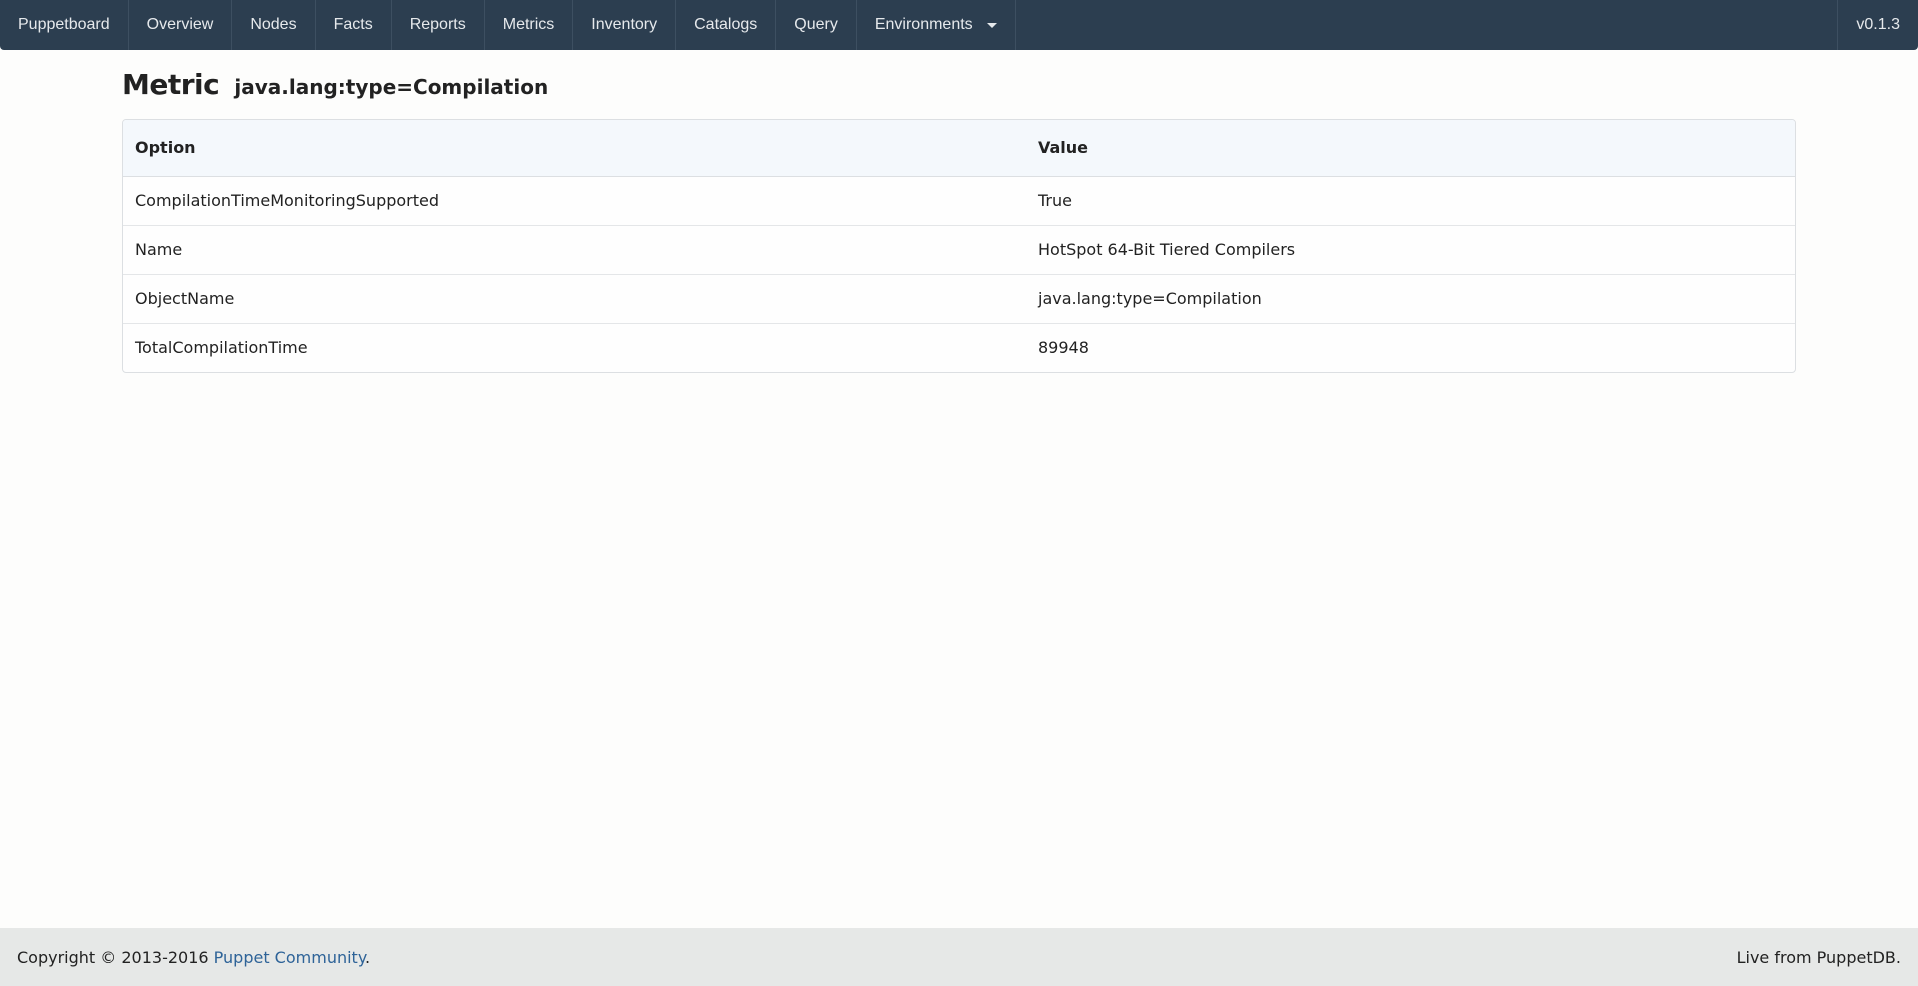 The height and width of the screenshot is (986, 1918). What do you see at coordinates (529, 25) in the screenshot?
I see `nav-item-metrics: Metrics` at bounding box center [529, 25].